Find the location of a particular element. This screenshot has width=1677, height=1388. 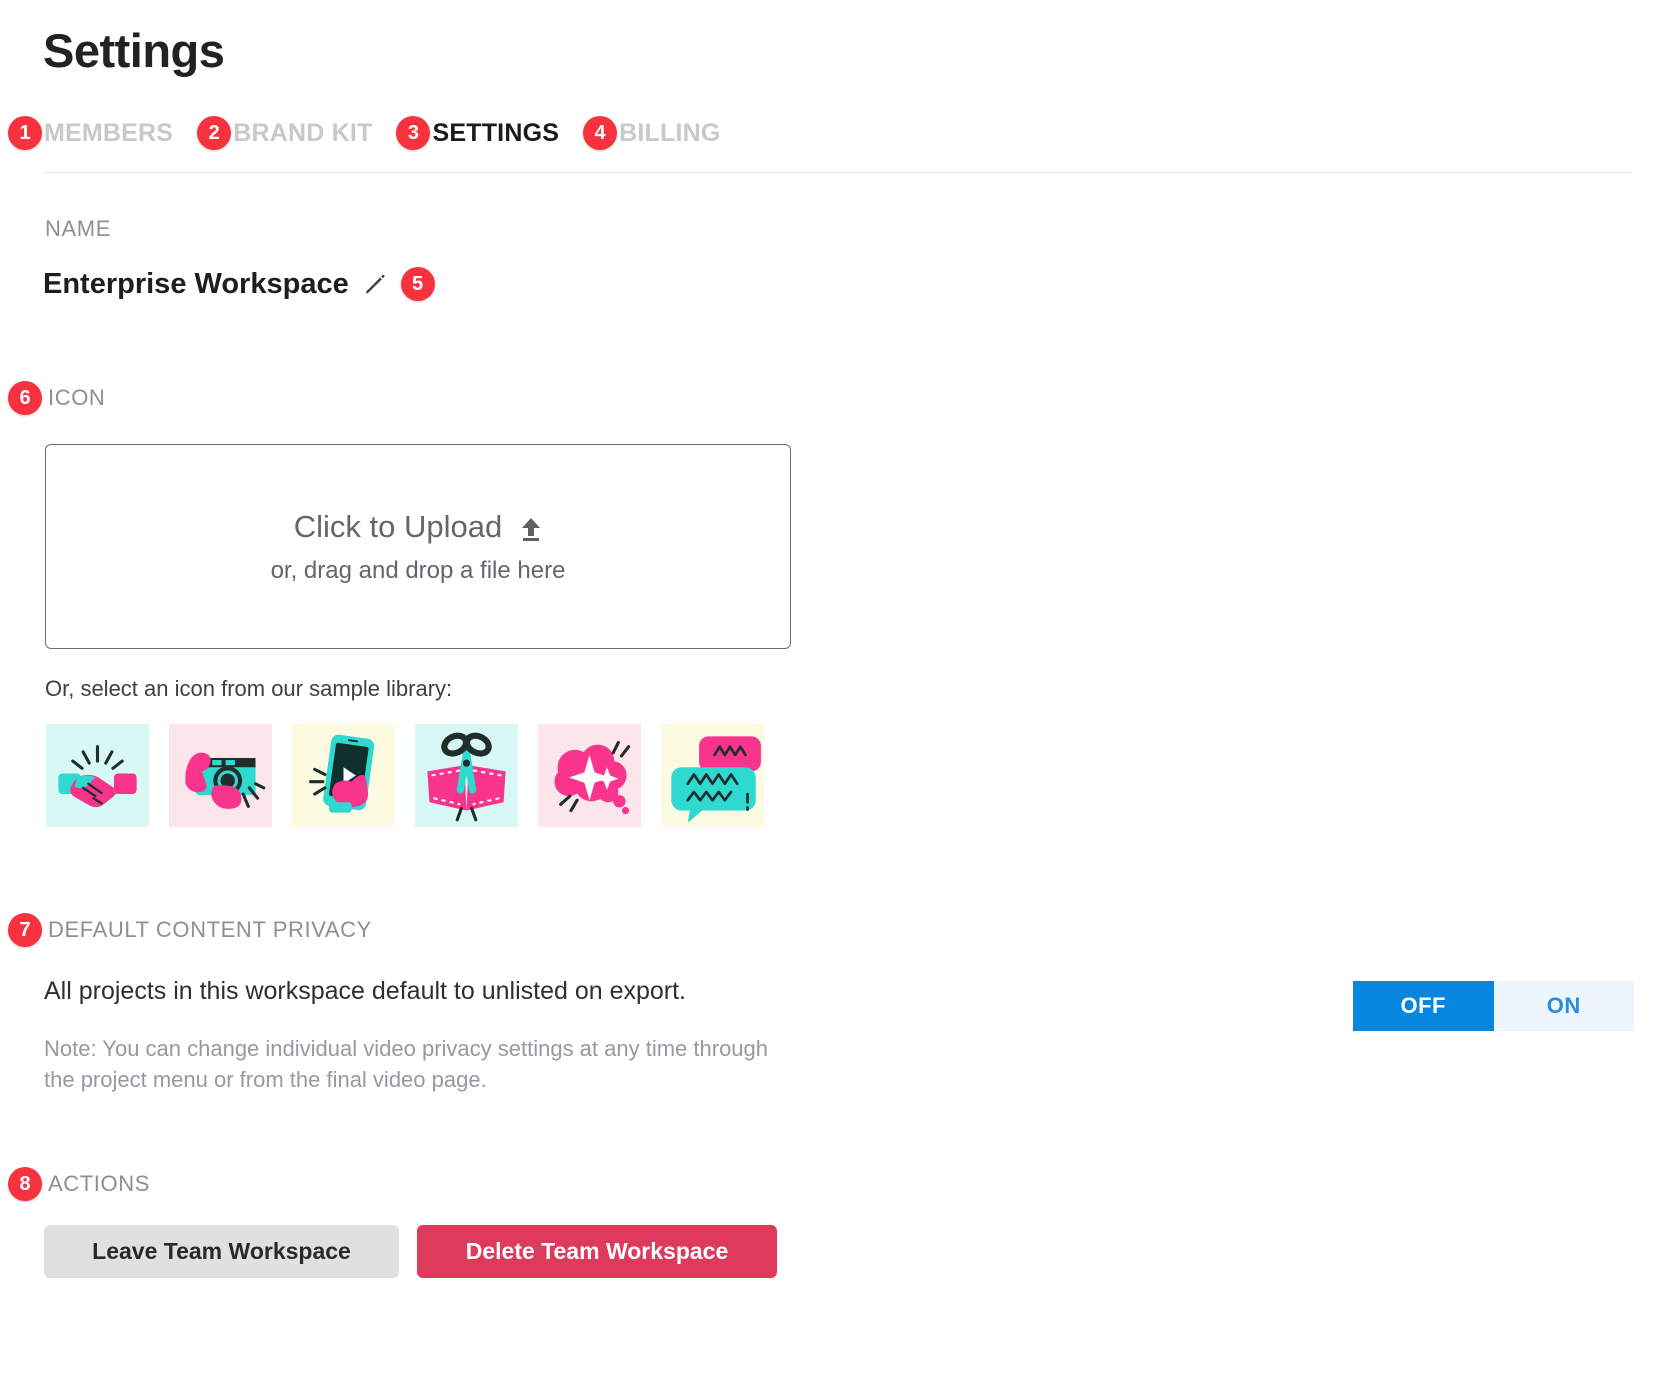

workspace-name-value: Enterprise Workspace is located at coordinates (196, 283).